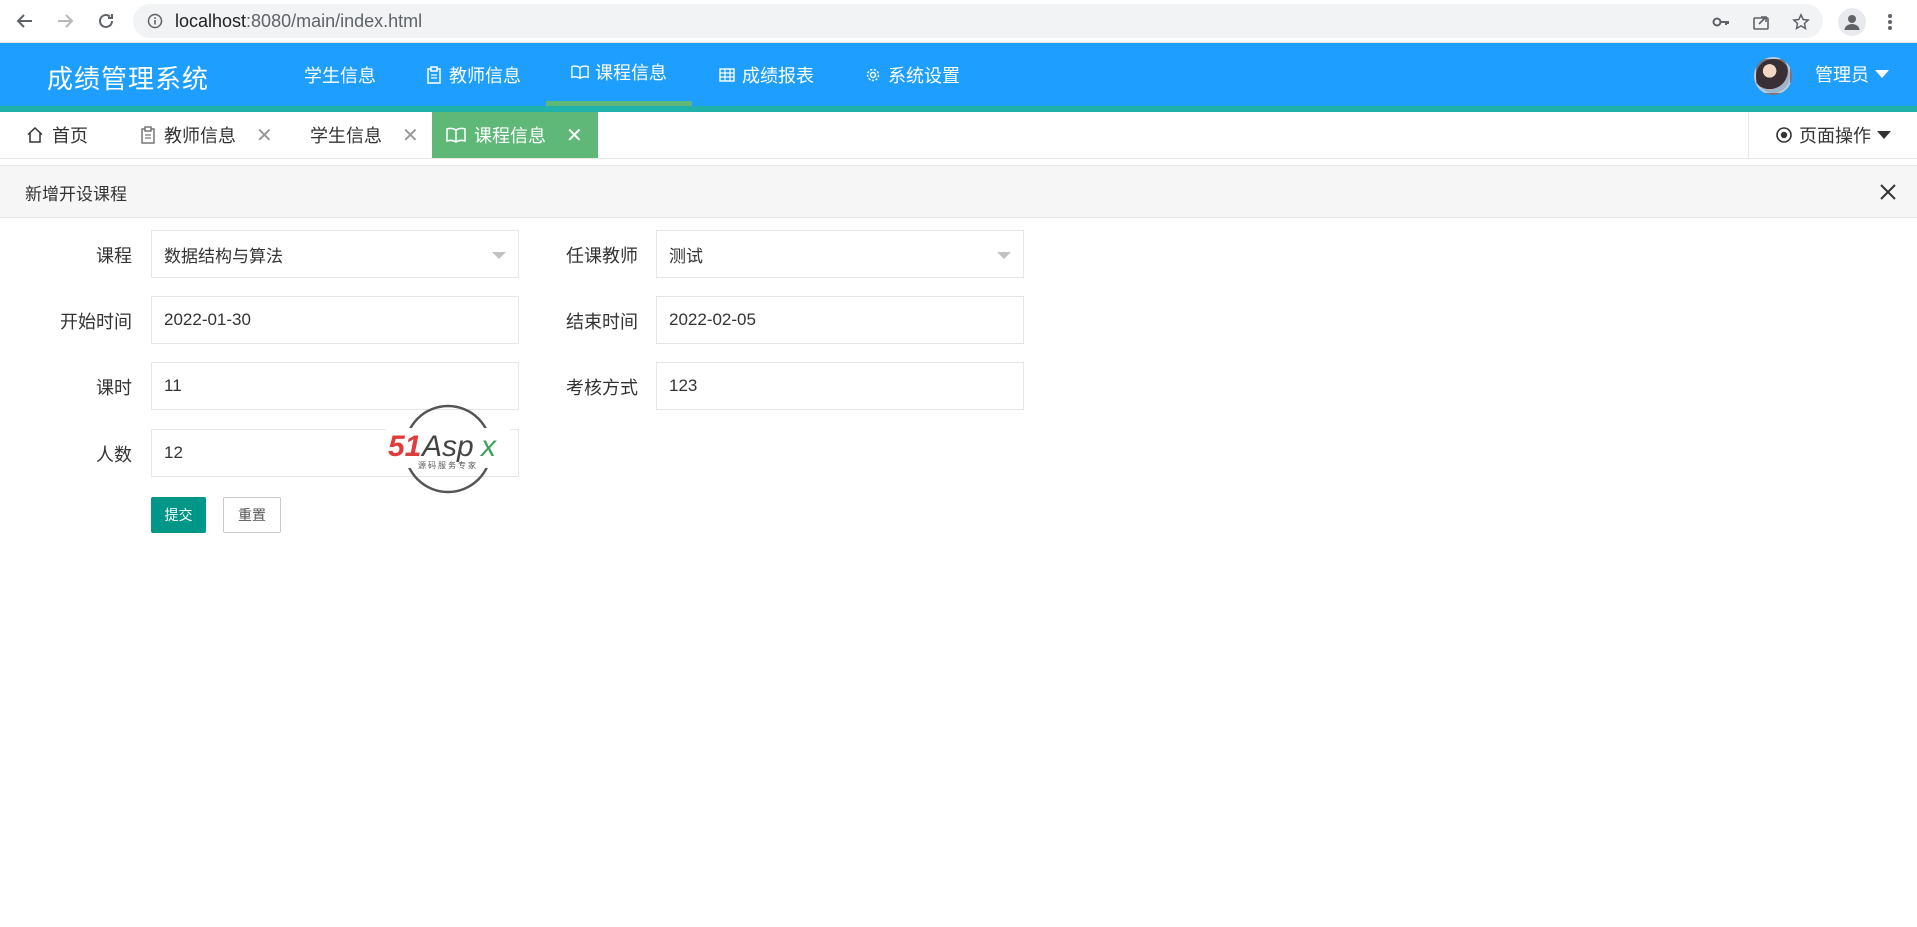 This screenshot has width=1917, height=927. Describe the element at coordinates (155, 21) in the screenshot. I see `info-icon` at that location.